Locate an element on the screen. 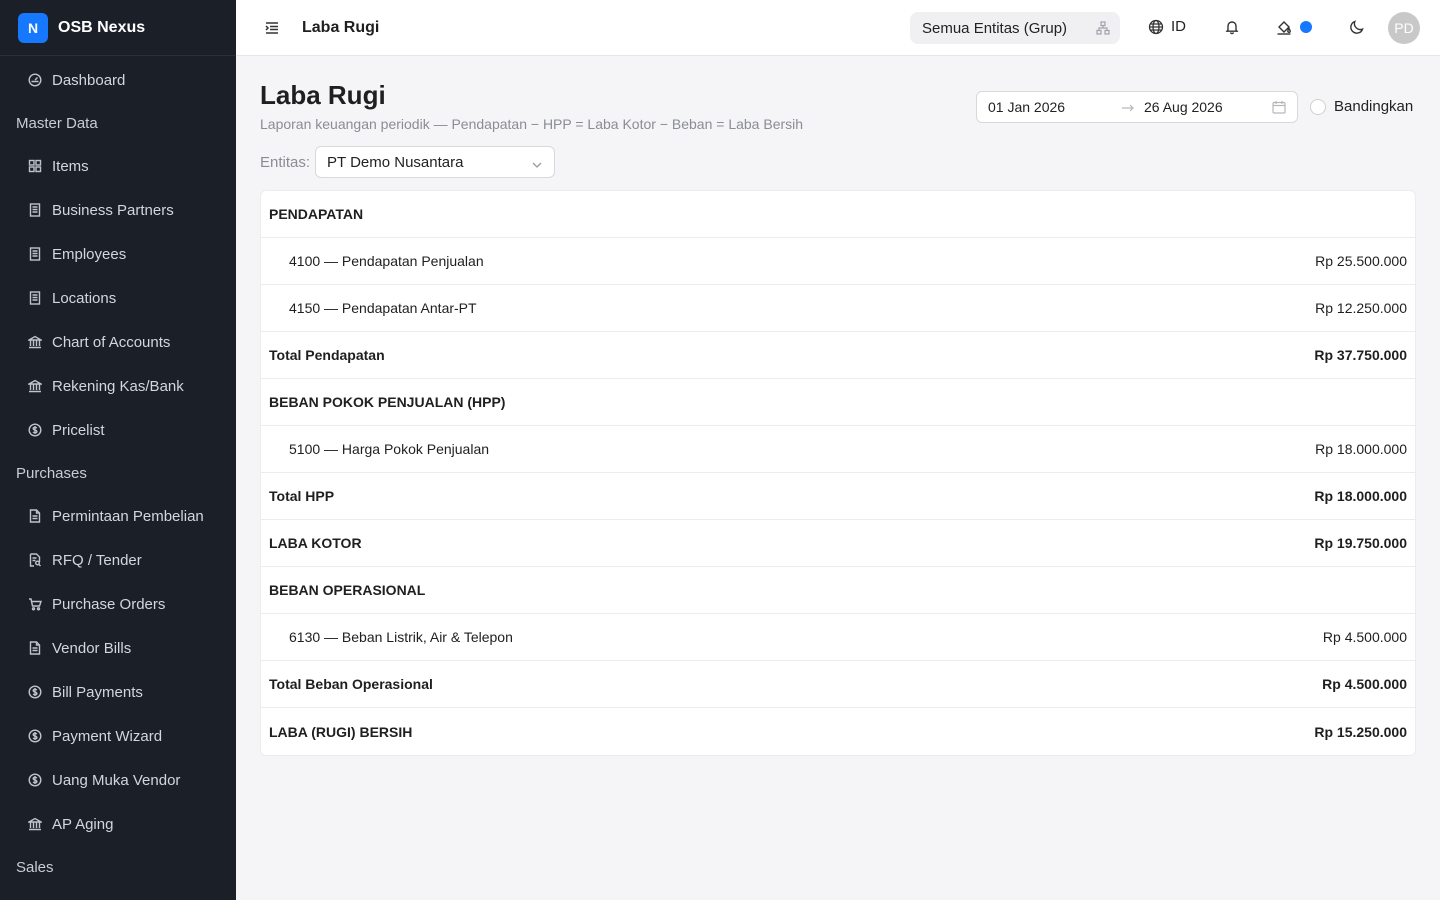 The image size is (1440, 900). row-amount: Rp 4.500.000 is located at coordinates (1364, 684).